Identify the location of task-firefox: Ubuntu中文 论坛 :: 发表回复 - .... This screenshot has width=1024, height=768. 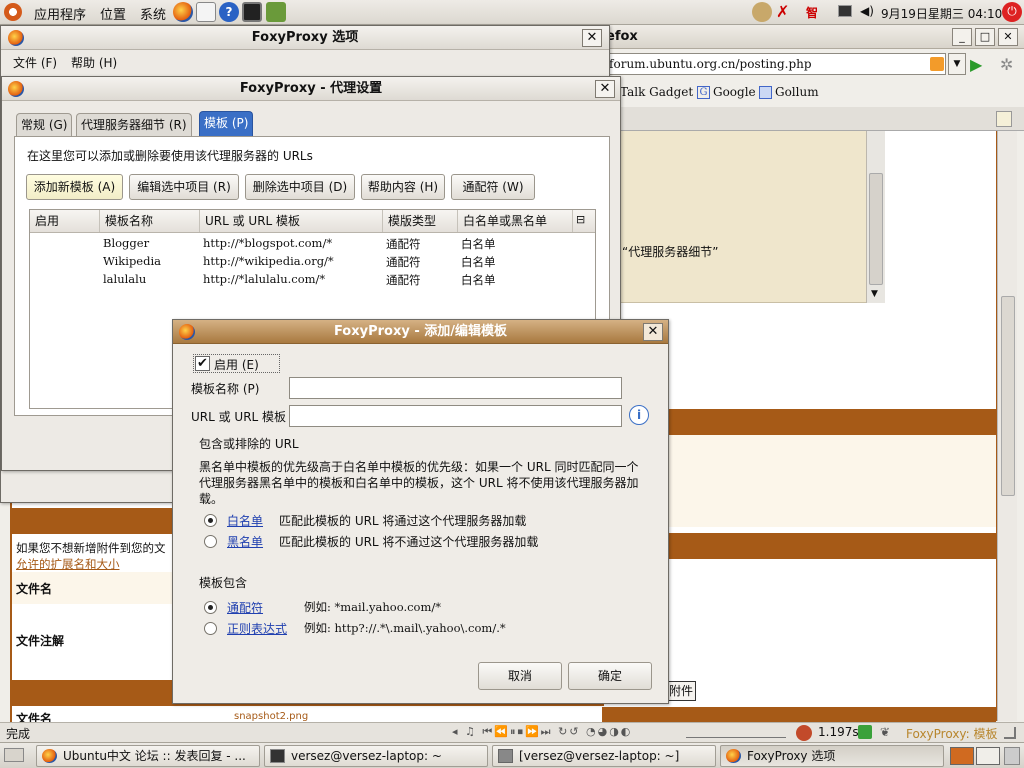
(148, 756).